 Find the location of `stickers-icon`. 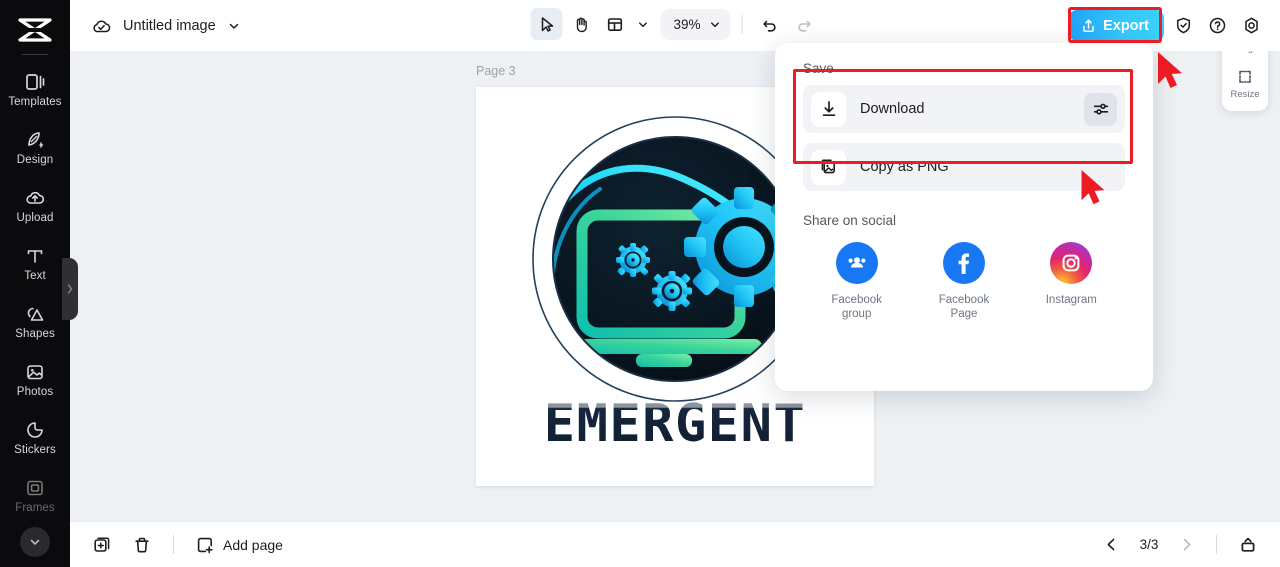

stickers-icon is located at coordinates (35, 430).